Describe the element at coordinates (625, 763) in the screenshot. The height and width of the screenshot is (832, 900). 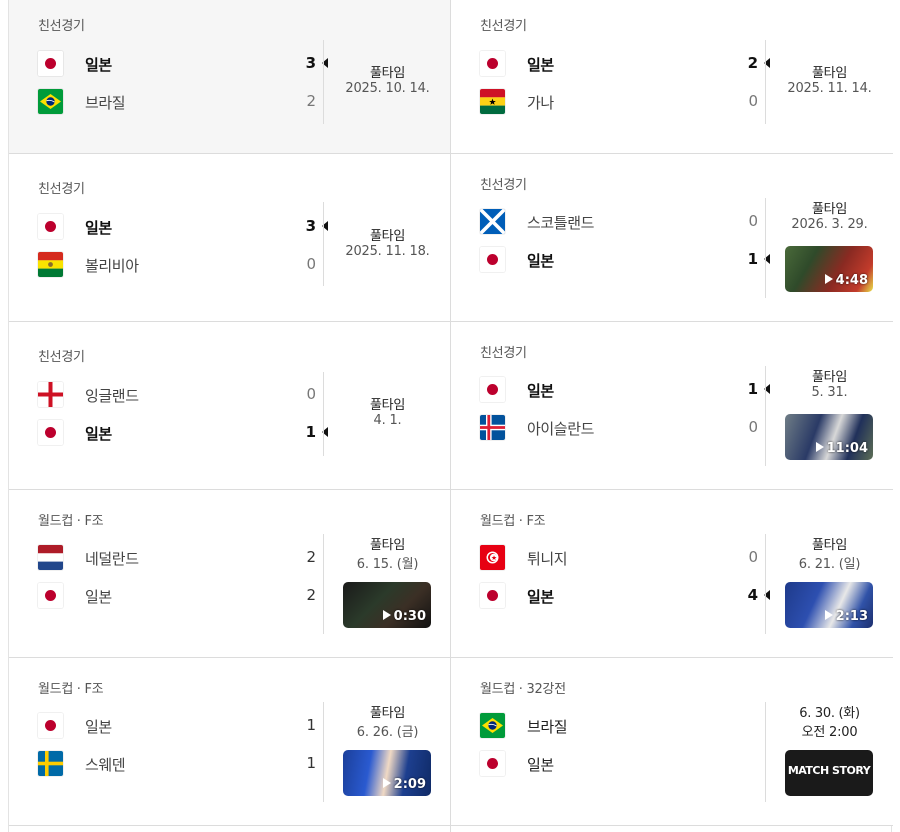
I see `away-team-row: 일본` at that location.